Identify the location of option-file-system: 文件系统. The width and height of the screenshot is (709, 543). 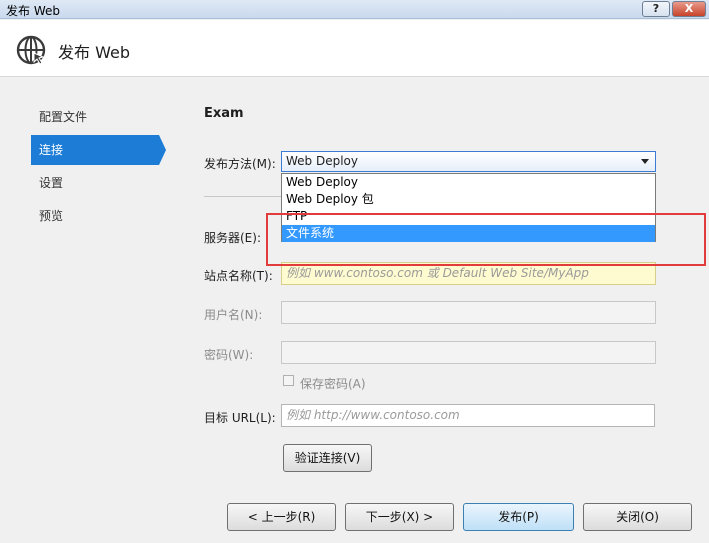
(468, 233).